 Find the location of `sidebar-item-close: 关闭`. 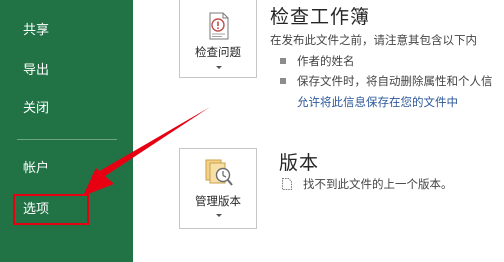

sidebar-item-close: 关闭 is located at coordinates (36, 109).